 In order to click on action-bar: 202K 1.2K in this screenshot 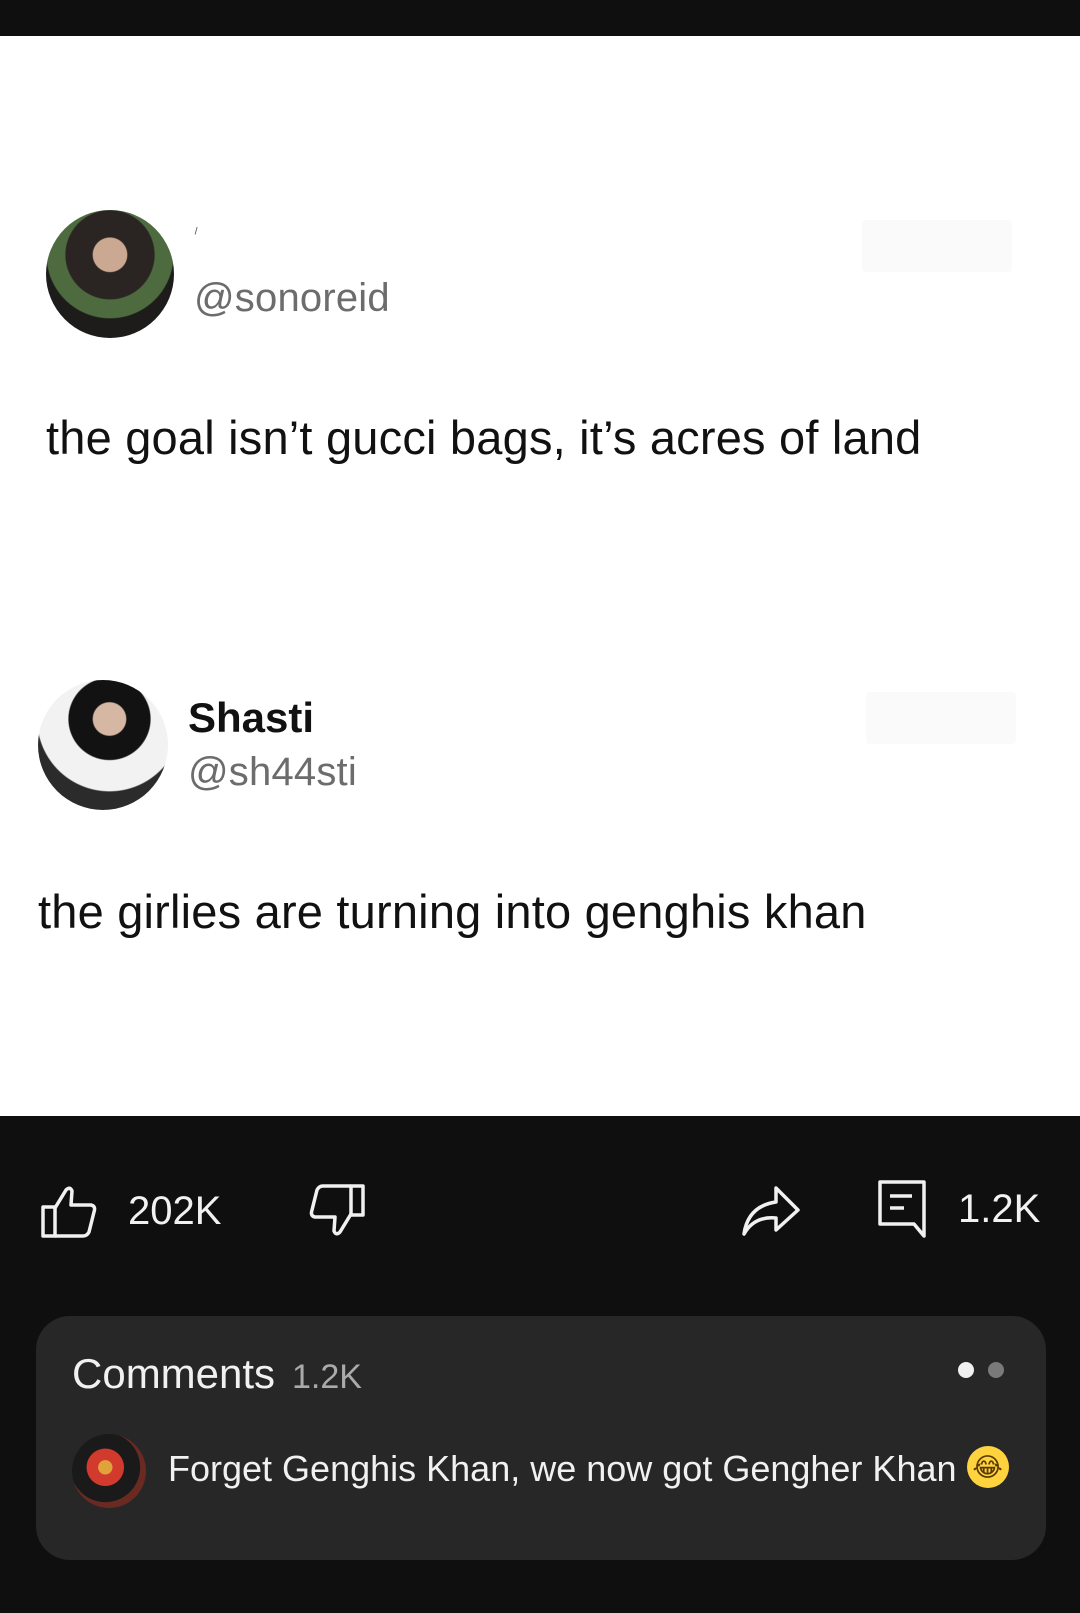, I will do `click(540, 1216)`.